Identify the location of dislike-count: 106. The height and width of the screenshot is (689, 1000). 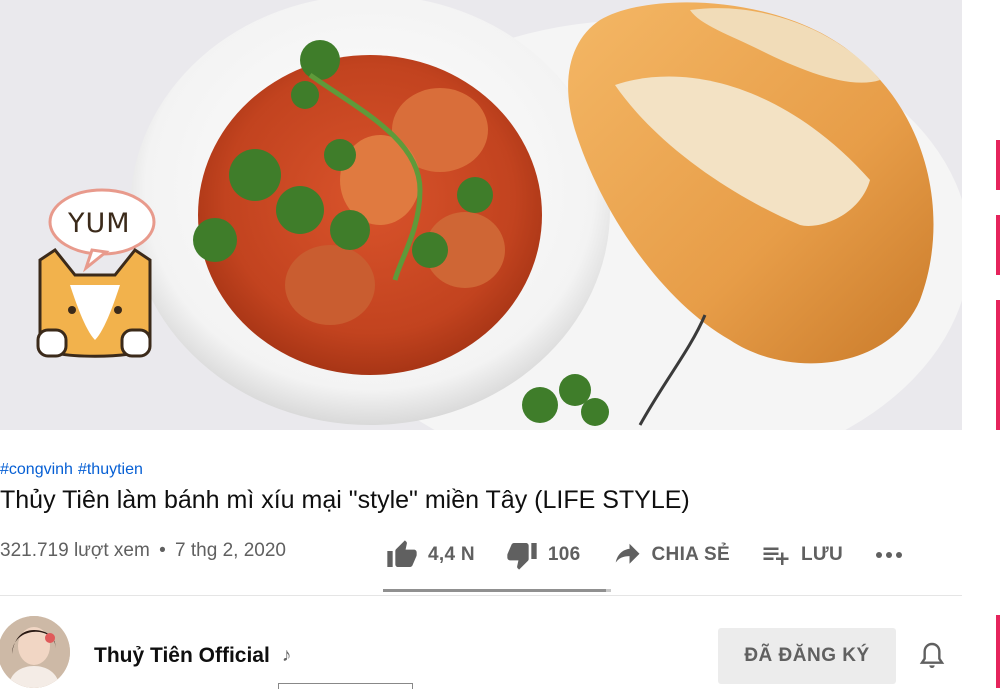
(564, 554).